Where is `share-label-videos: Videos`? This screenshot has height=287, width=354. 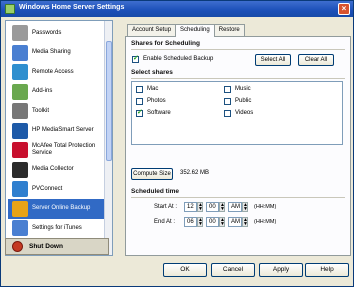
share-label-videos: Videos is located at coordinates (244, 113).